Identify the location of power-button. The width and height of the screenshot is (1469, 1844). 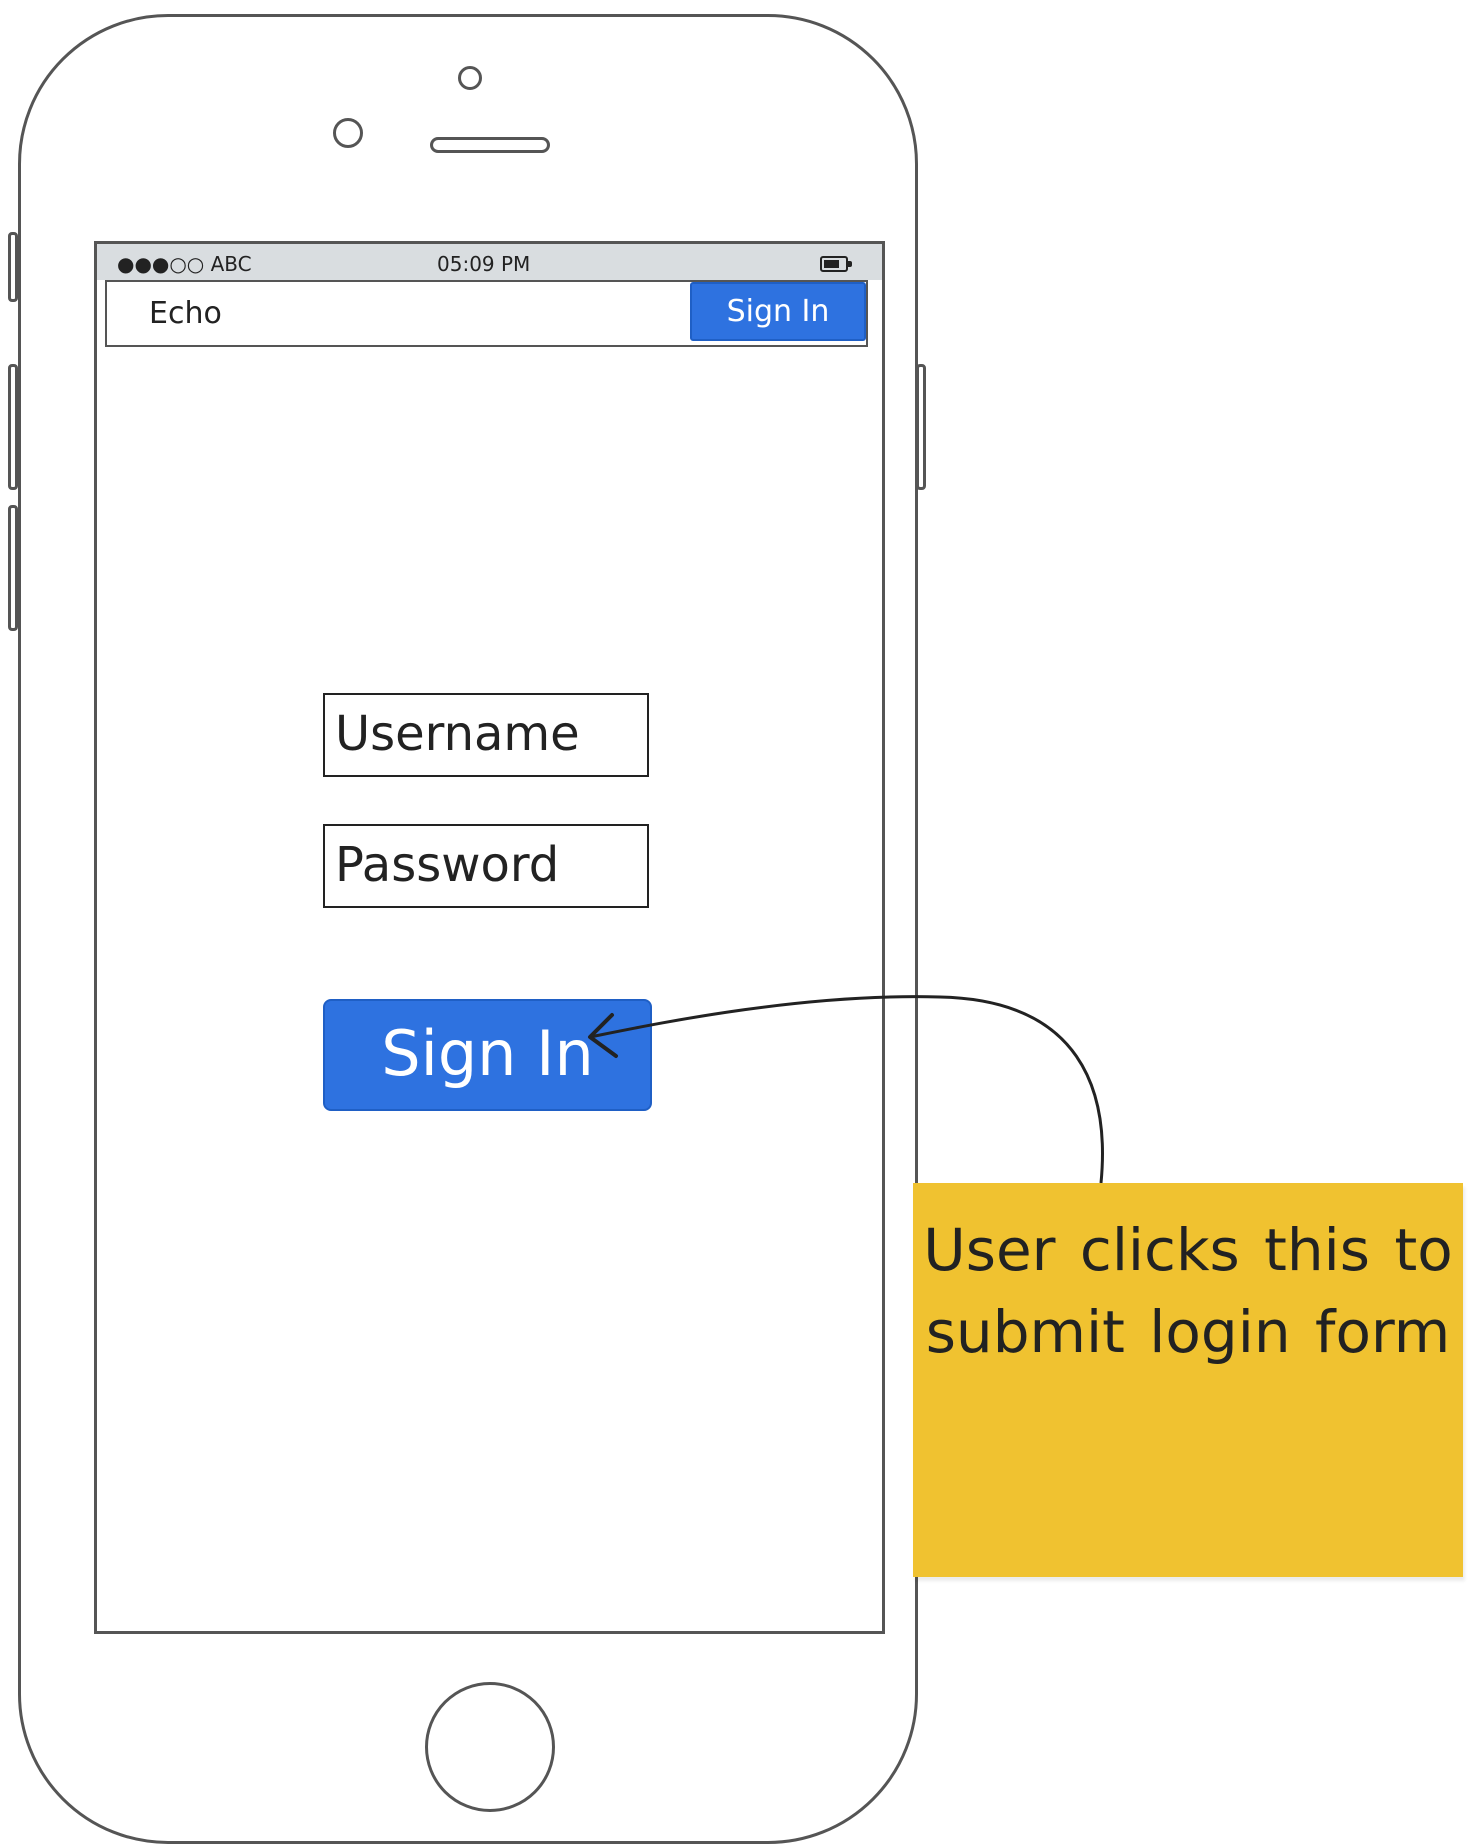
(921, 427).